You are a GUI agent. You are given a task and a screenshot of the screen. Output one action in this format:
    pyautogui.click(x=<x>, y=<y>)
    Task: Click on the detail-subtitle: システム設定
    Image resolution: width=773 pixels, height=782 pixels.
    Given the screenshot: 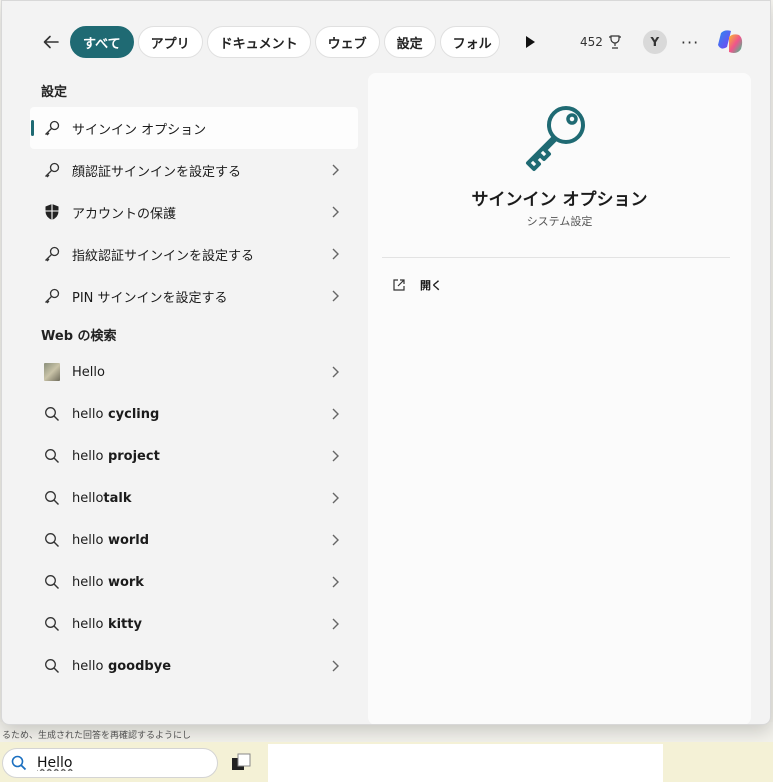 What is the action you would take?
    pyautogui.click(x=559, y=221)
    